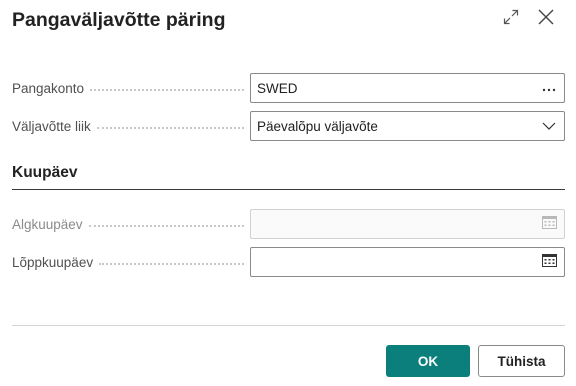  I want to click on expand-icon, so click(511, 19).